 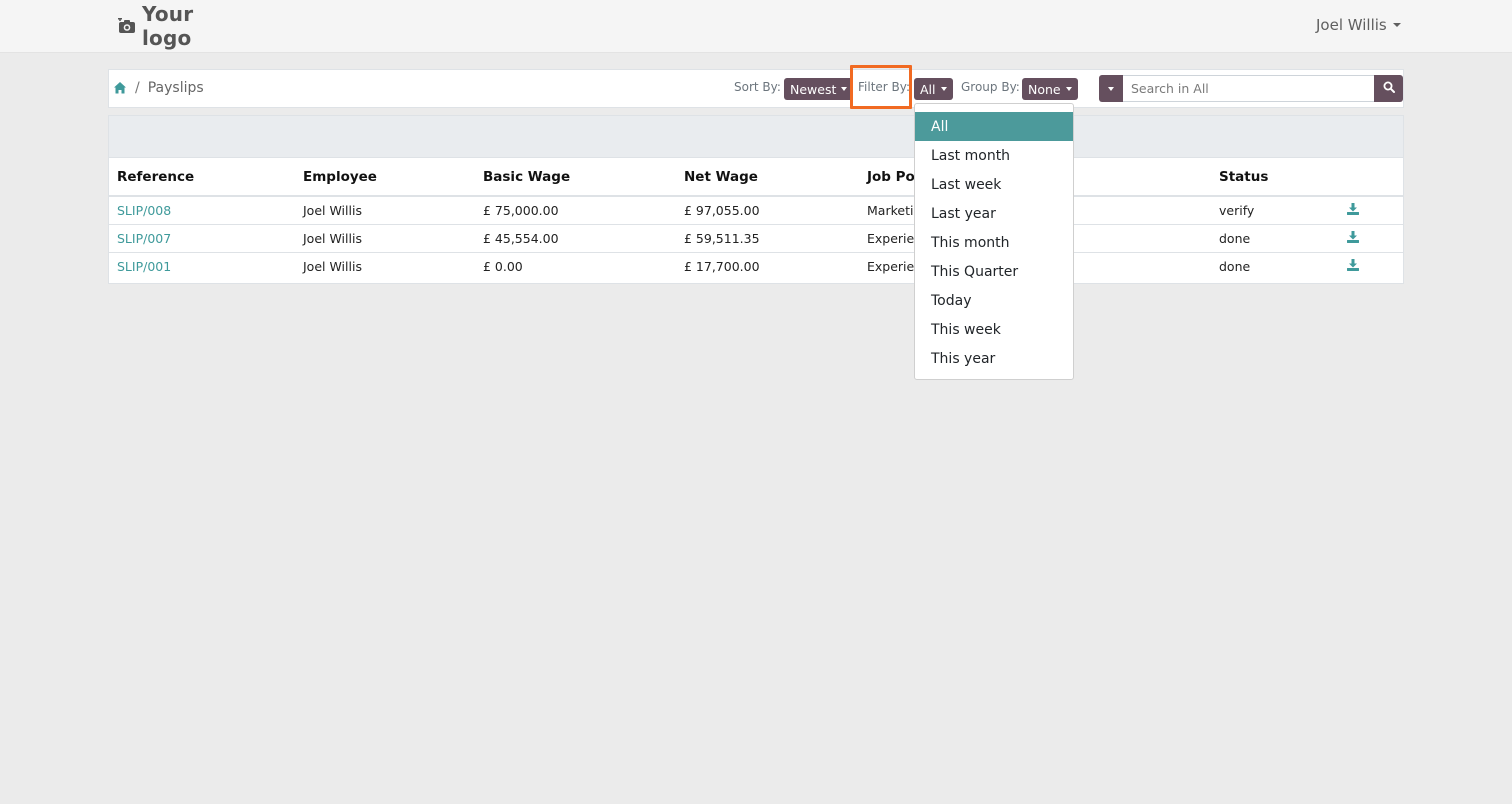 I want to click on sort-by-label: Sort By:, so click(x=757, y=87).